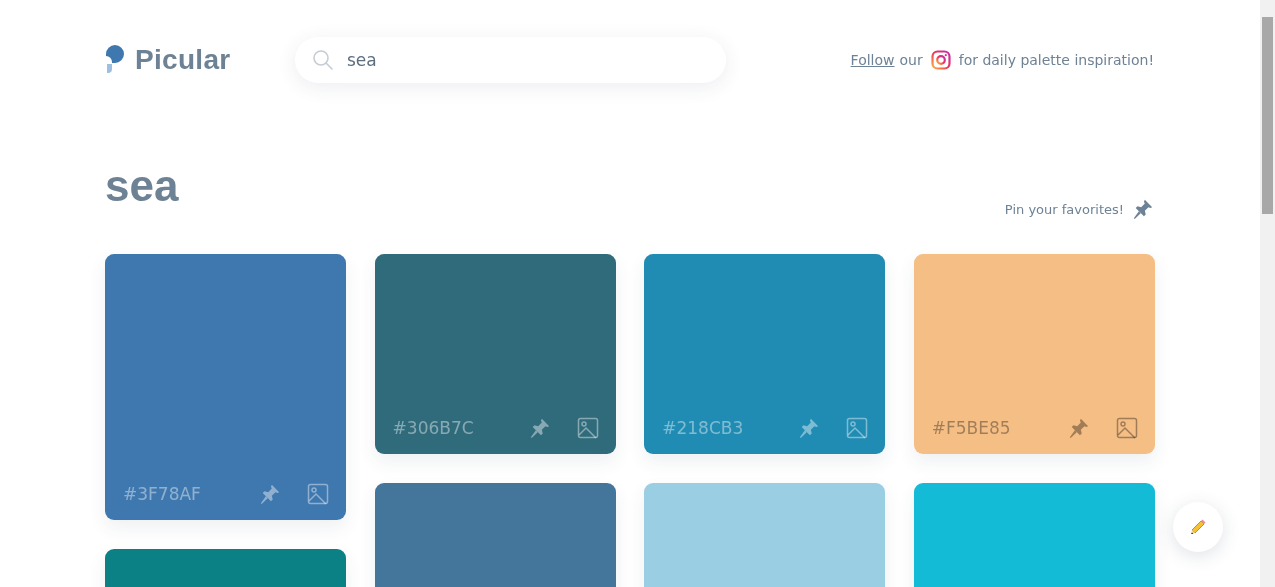  Describe the element at coordinates (703, 428) in the screenshot. I see `hex-code: #218CB3` at that location.